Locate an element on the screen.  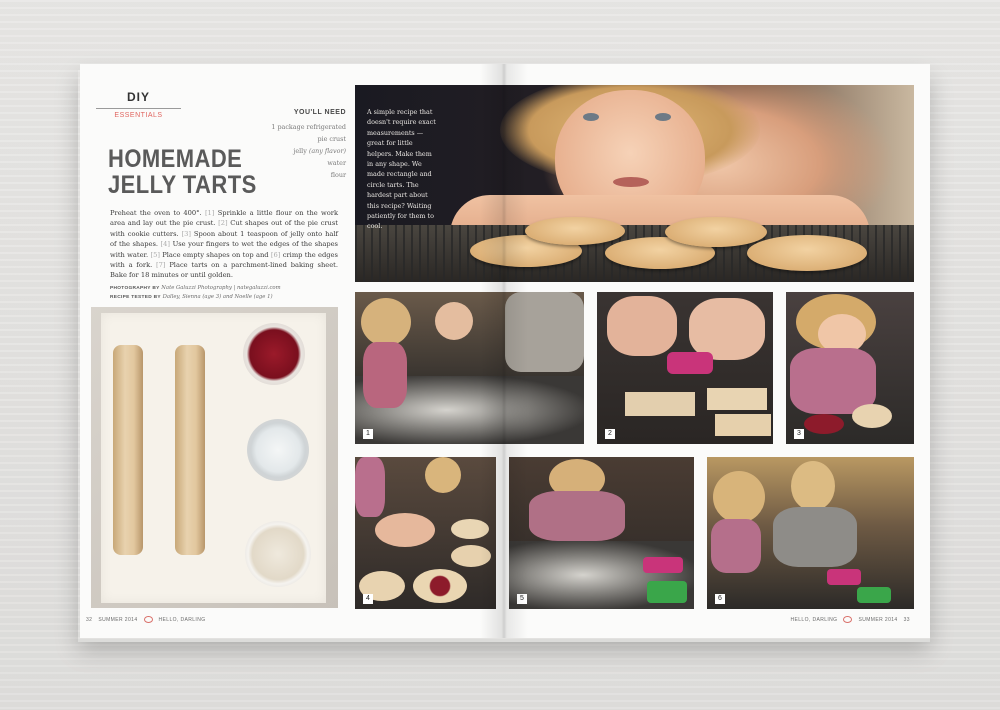
step-photo-5: 5 is located at coordinates (601, 533).